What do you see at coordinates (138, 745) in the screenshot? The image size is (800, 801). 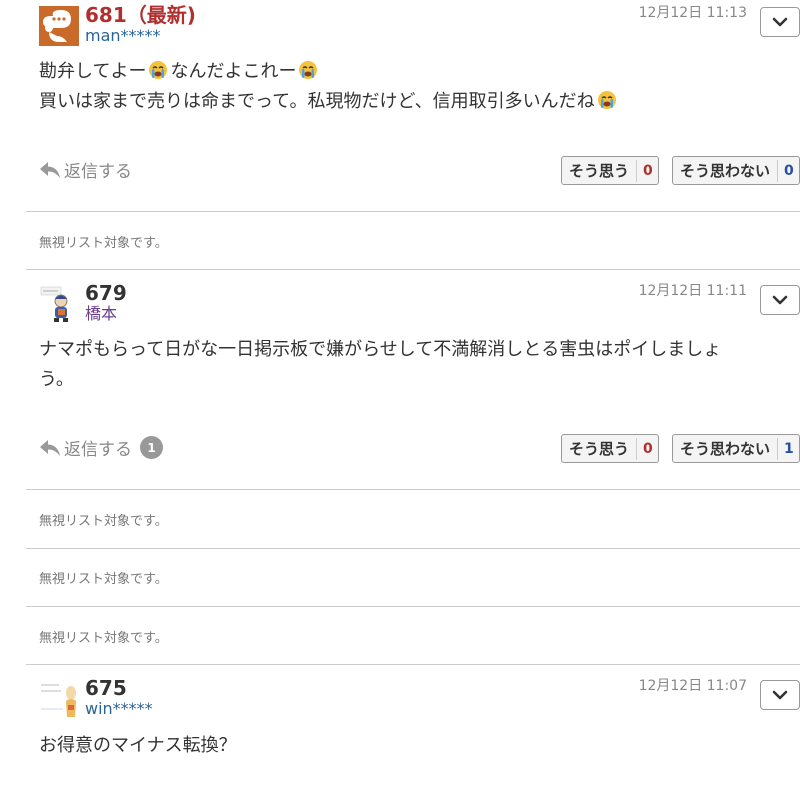 I see `comment-text: お得意のマイナス転換？` at bounding box center [138, 745].